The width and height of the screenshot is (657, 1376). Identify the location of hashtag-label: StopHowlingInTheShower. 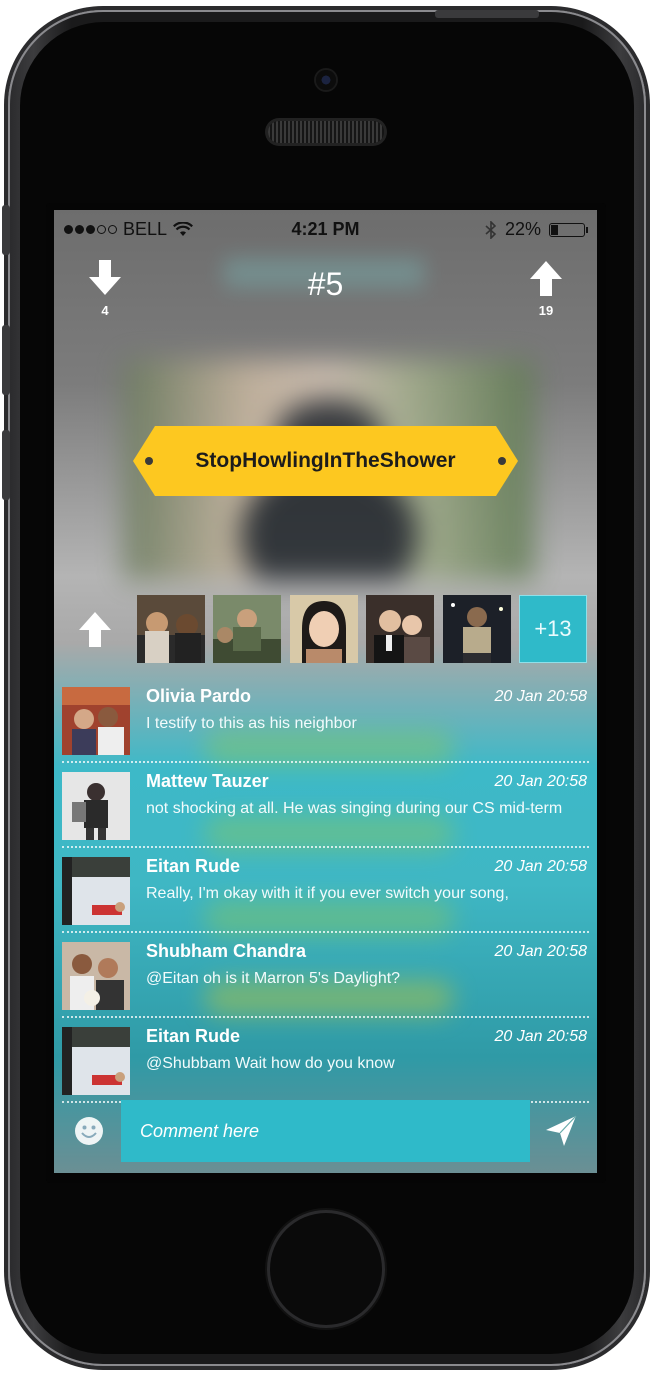
(325, 460).